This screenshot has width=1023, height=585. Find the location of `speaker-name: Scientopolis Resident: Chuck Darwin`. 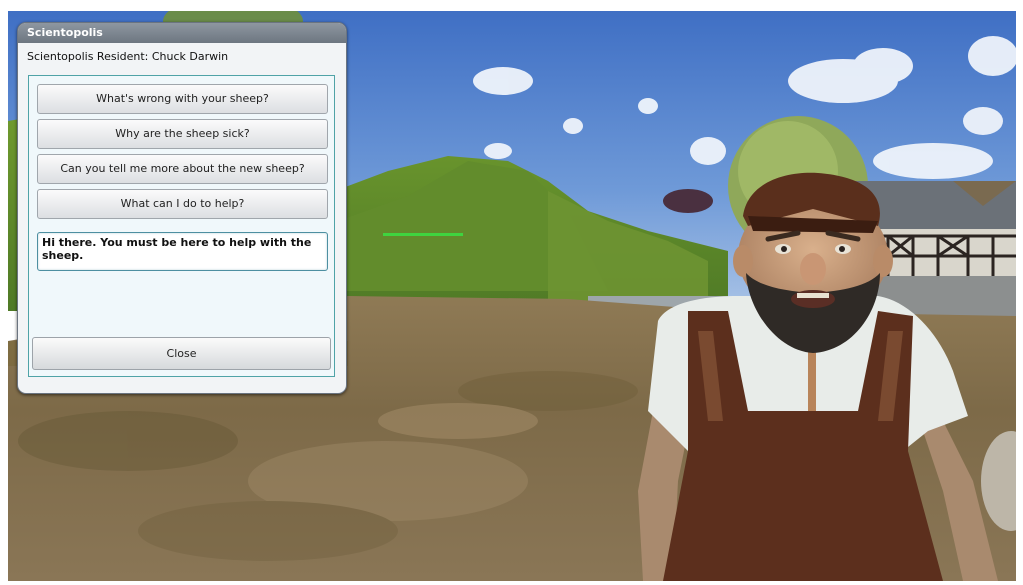

speaker-name: Scientopolis Resident: Chuck Darwin is located at coordinates (128, 56).